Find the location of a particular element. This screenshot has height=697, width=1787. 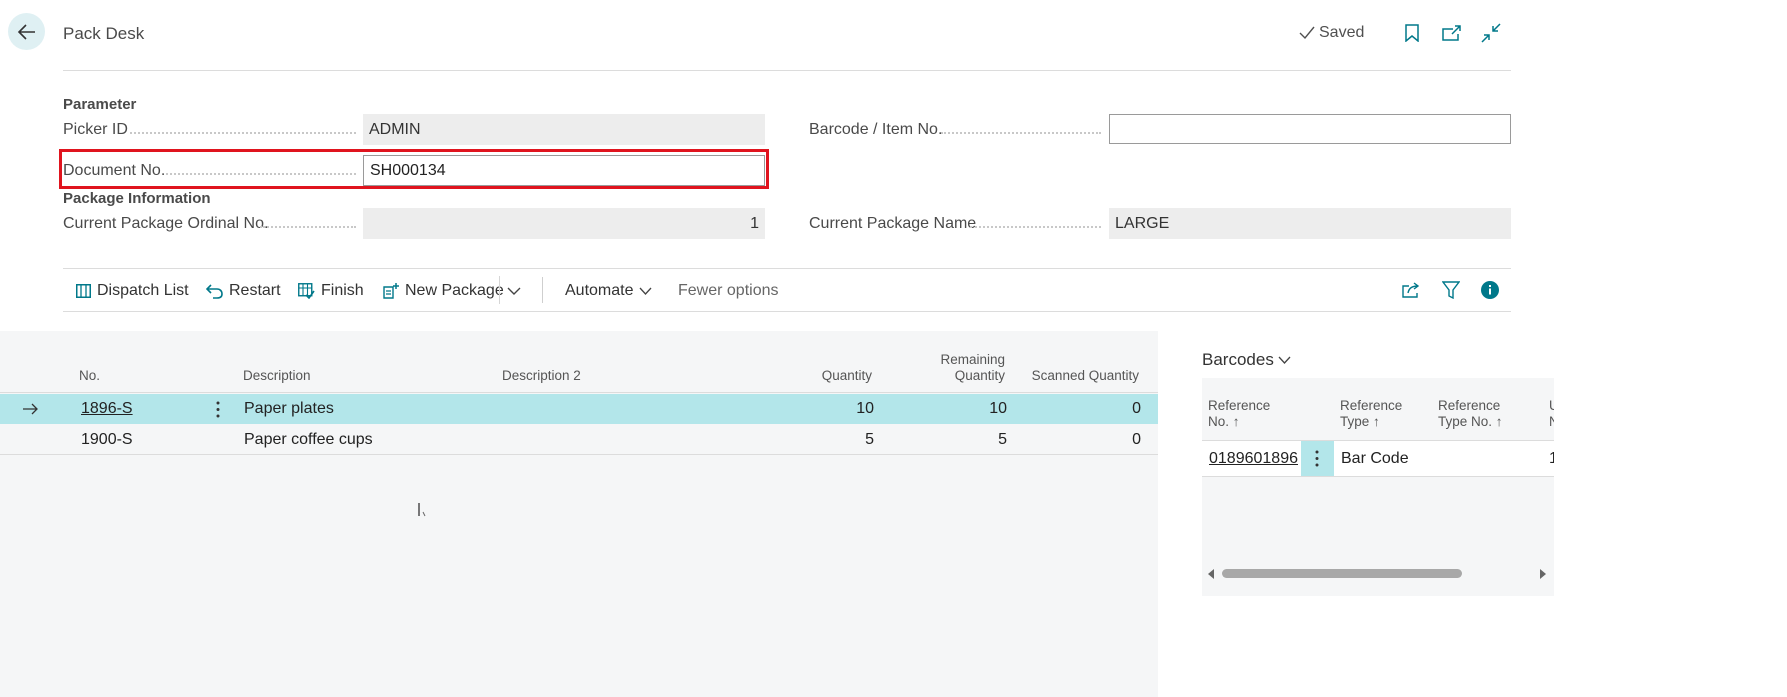

finish-button: Finish is located at coordinates (331, 291).